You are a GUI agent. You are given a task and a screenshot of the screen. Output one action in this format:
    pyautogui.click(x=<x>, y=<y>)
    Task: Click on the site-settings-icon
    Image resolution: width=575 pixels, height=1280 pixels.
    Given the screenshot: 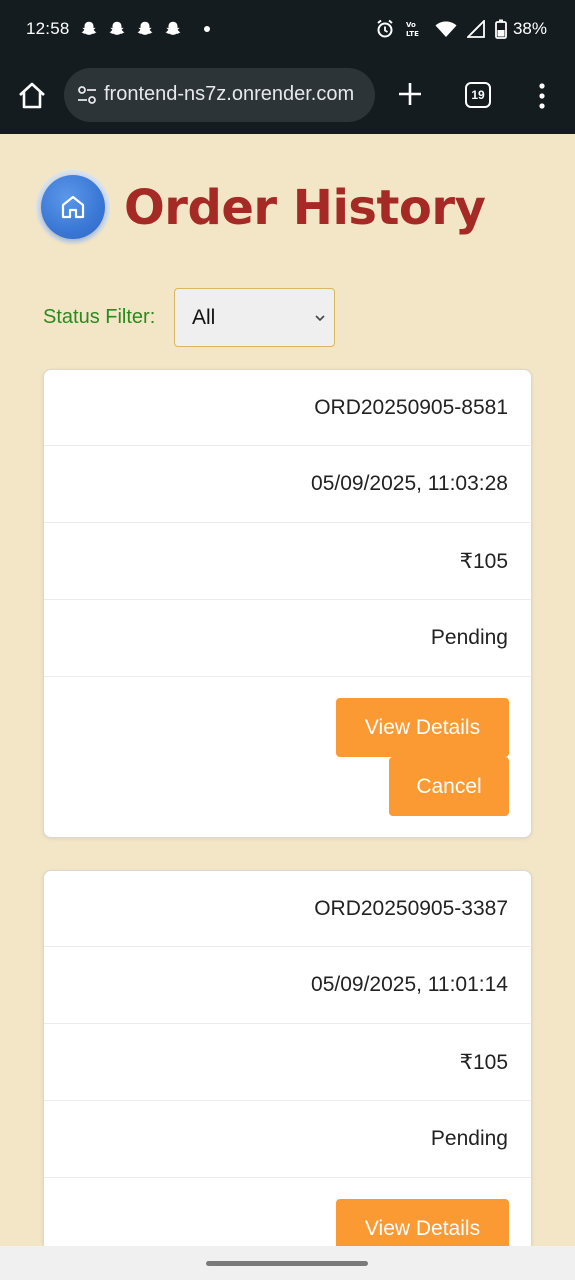 What is the action you would take?
    pyautogui.click(x=87, y=95)
    